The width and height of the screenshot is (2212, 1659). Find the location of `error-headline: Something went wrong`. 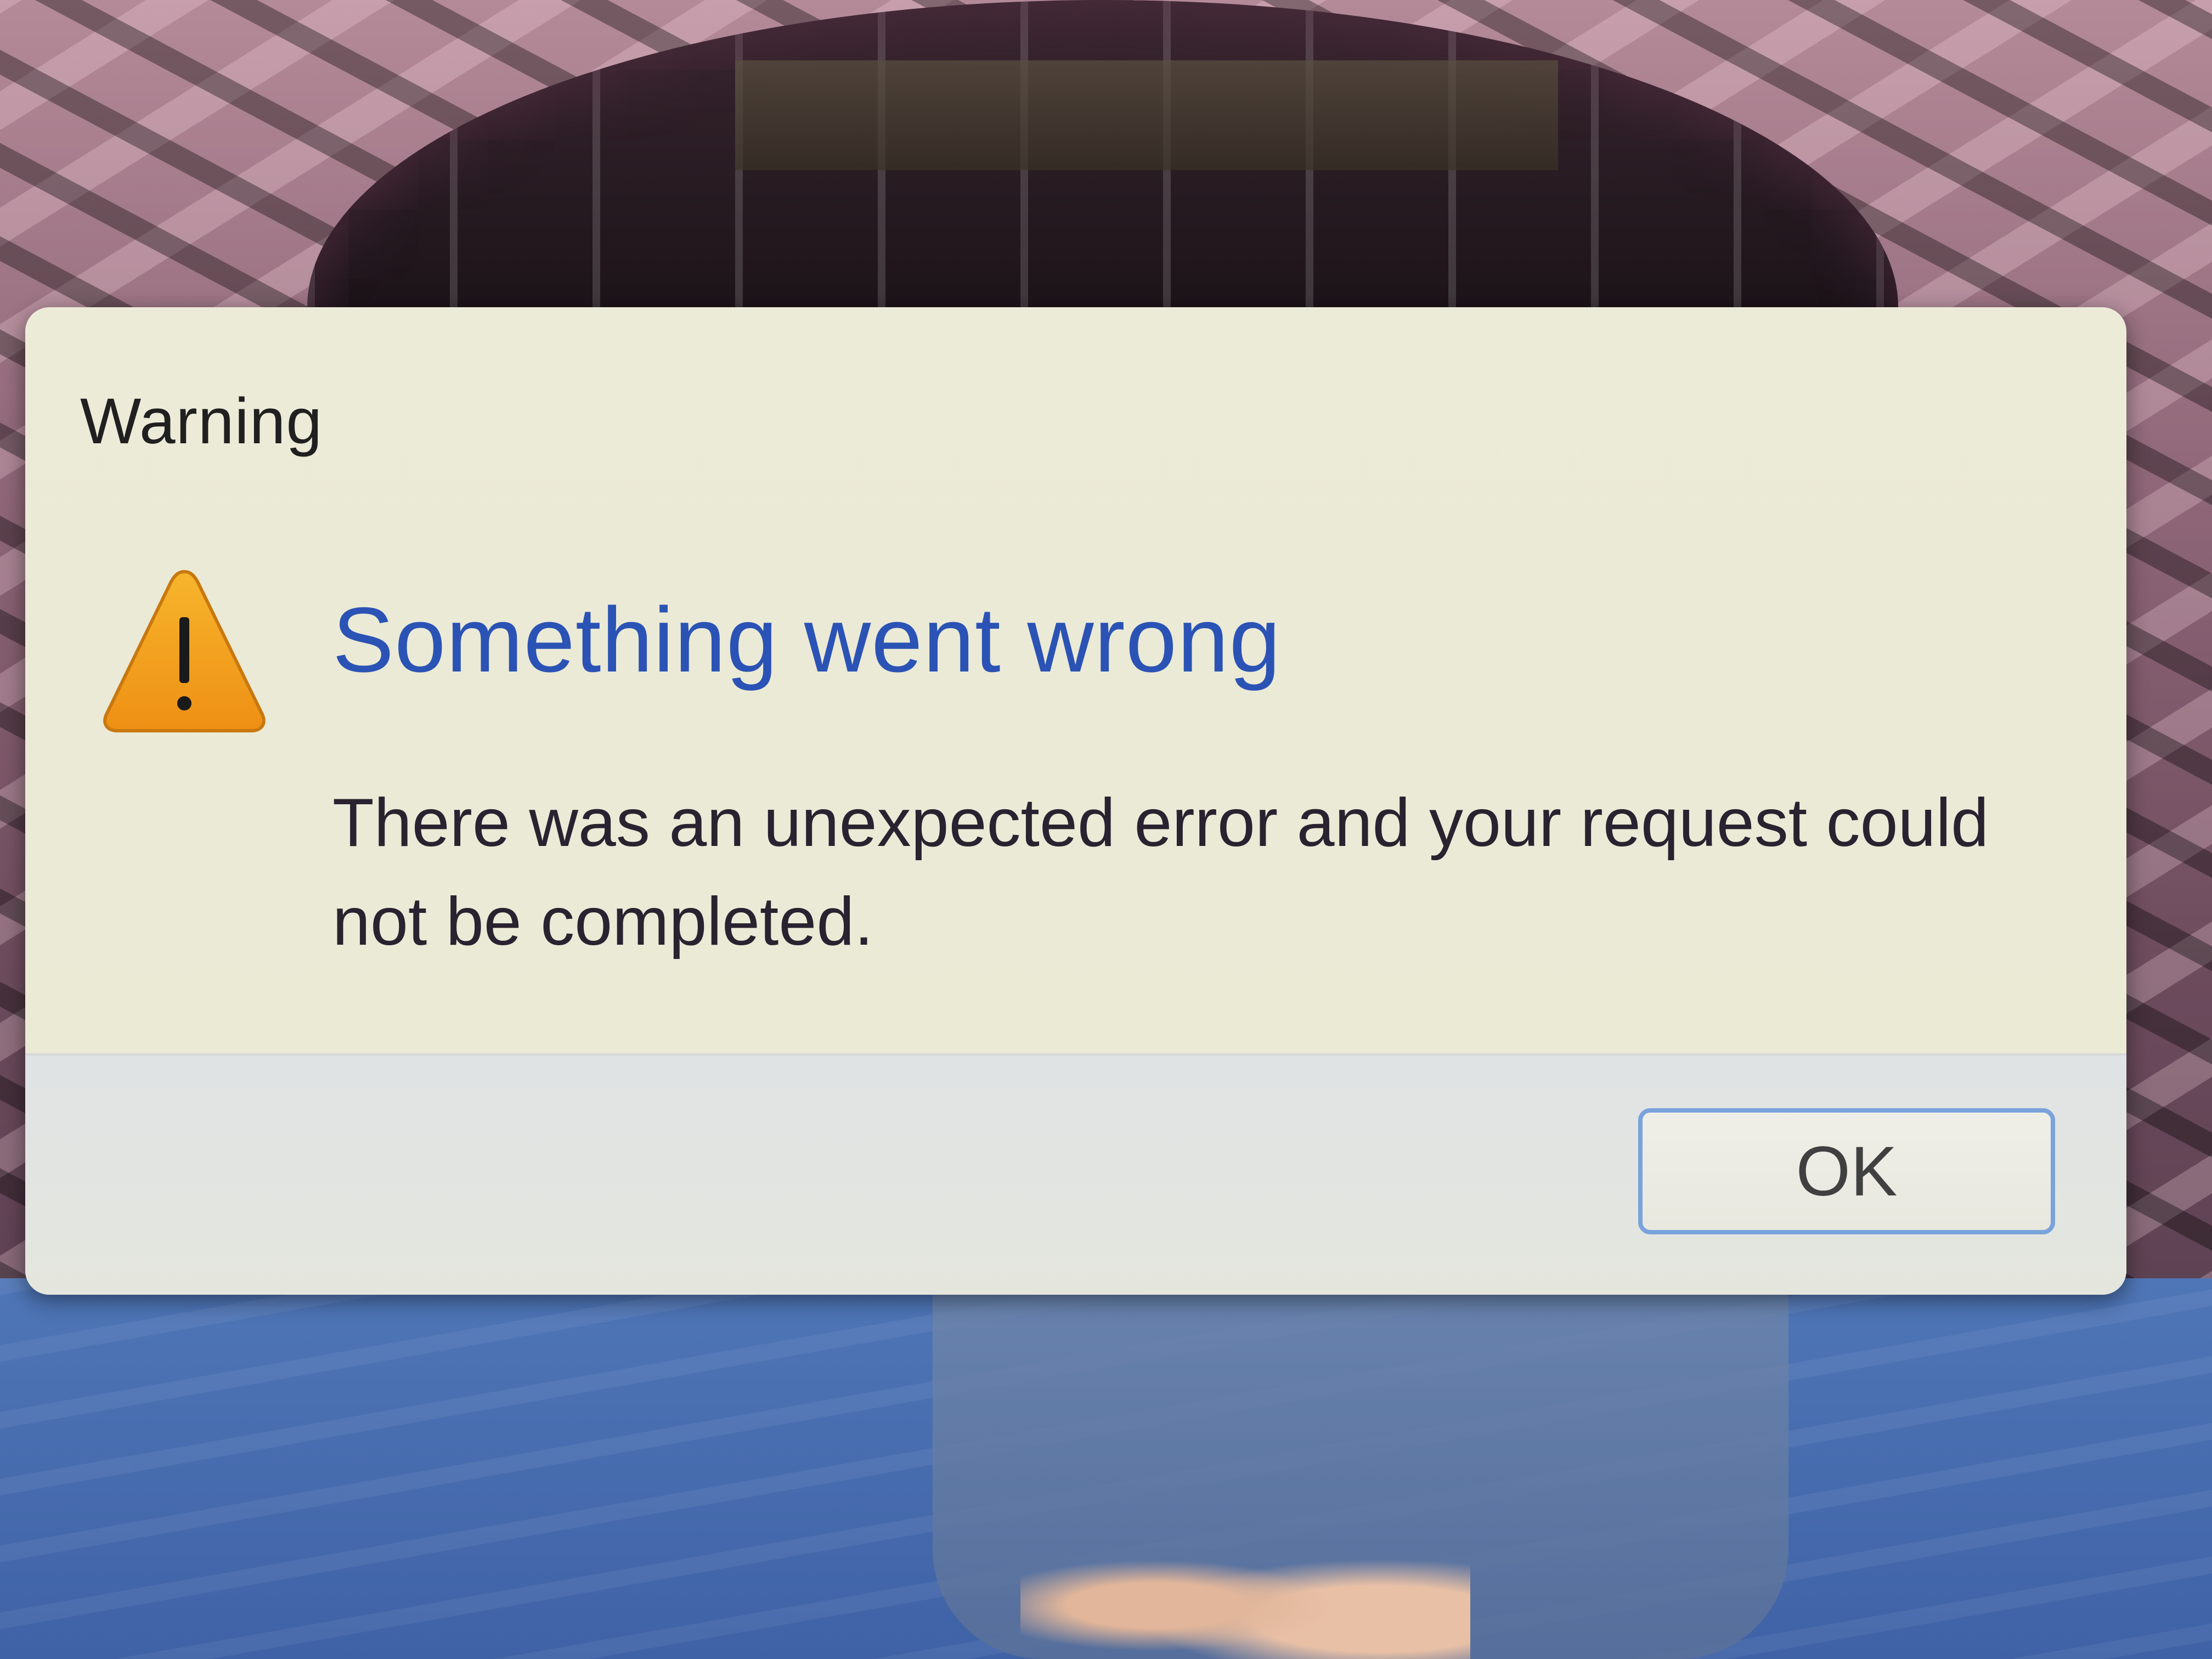

error-headline: Something went wrong is located at coordinates (806, 639).